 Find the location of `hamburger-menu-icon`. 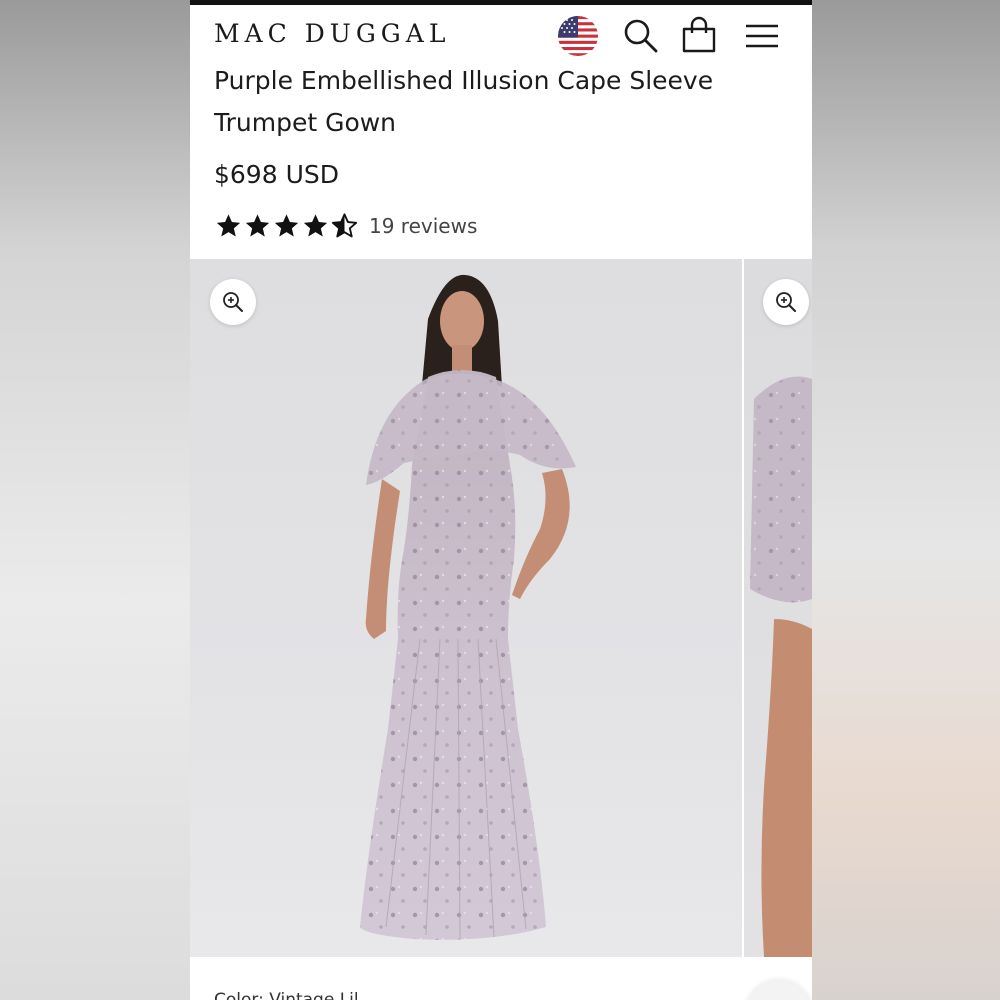

hamburger-menu-icon is located at coordinates (761, 36).